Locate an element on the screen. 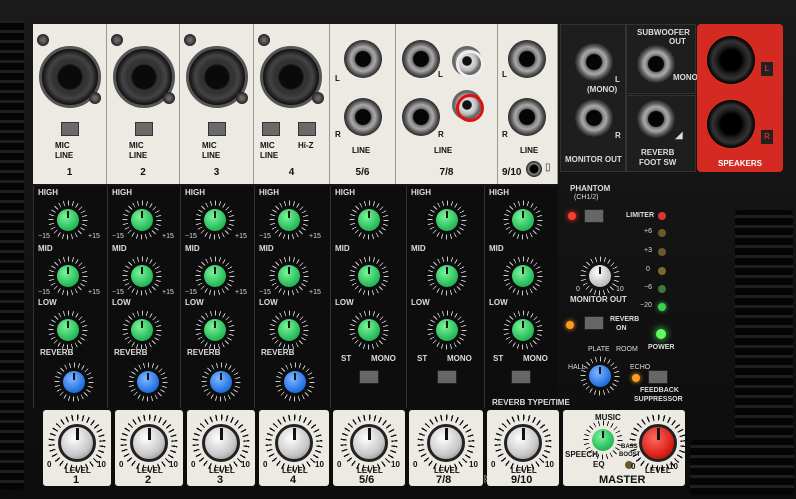 The image size is (796, 499). channel-number: 2 is located at coordinates (148, 480).